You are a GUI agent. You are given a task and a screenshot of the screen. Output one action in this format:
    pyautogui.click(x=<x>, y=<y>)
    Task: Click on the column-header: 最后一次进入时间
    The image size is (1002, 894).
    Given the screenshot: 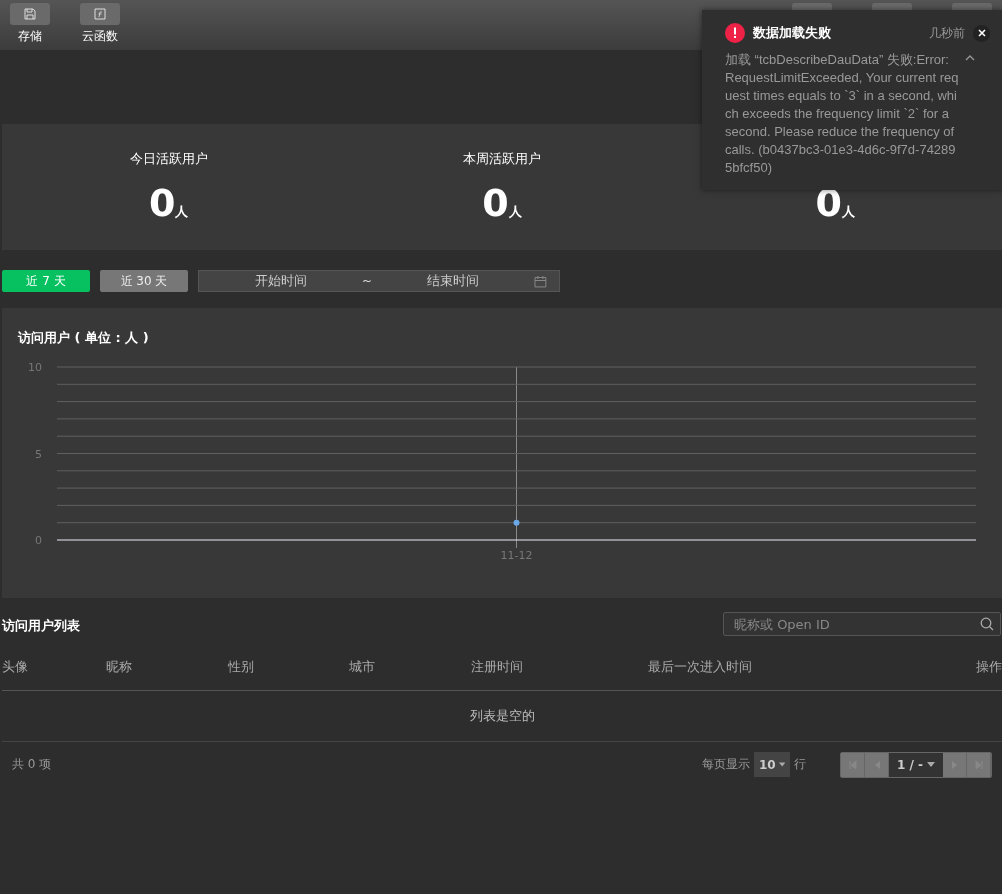 What is the action you would take?
    pyautogui.click(x=700, y=666)
    